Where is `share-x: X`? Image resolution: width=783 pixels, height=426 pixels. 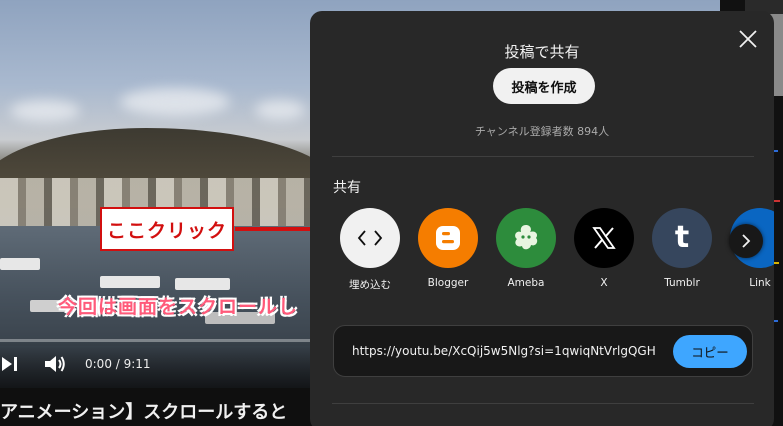
share-x: X is located at coordinates (604, 248).